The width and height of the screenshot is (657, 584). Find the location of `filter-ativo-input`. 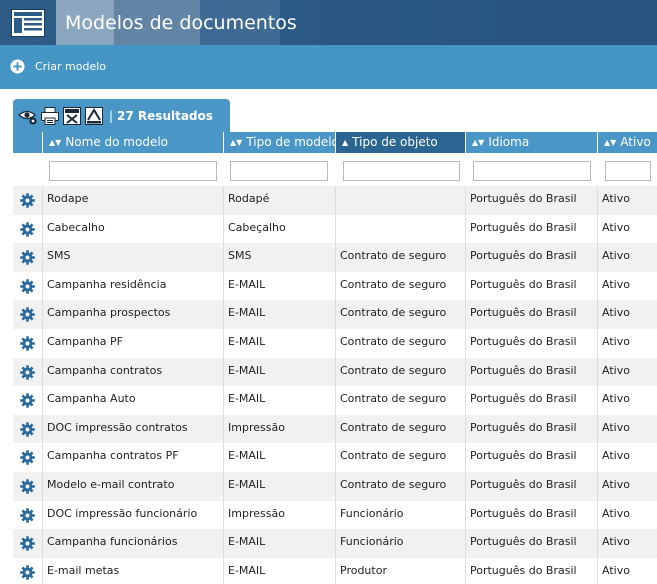

filter-ativo-input is located at coordinates (628, 171).